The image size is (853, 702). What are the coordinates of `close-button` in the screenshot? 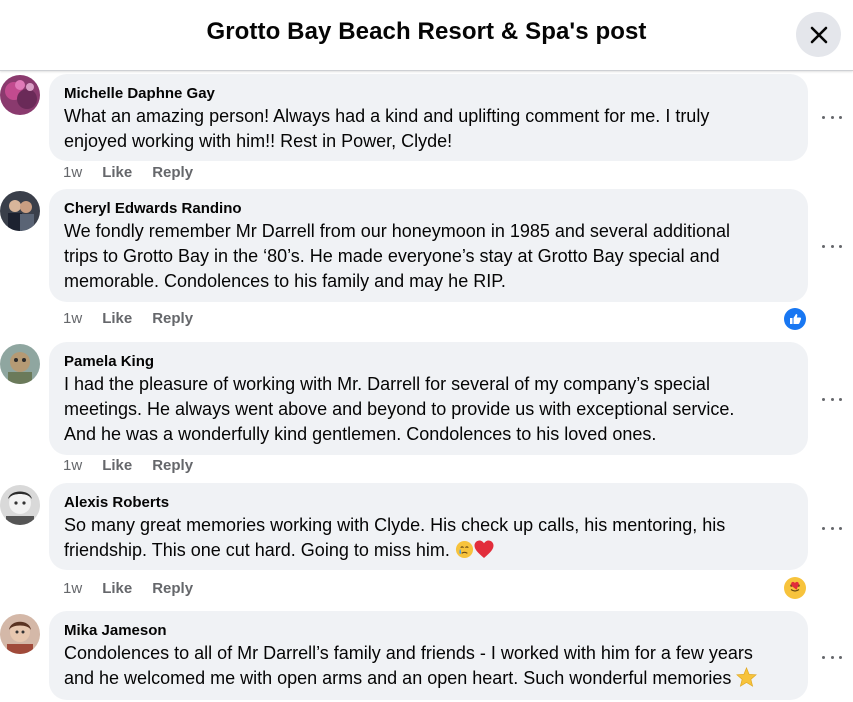 It's located at (818, 34).